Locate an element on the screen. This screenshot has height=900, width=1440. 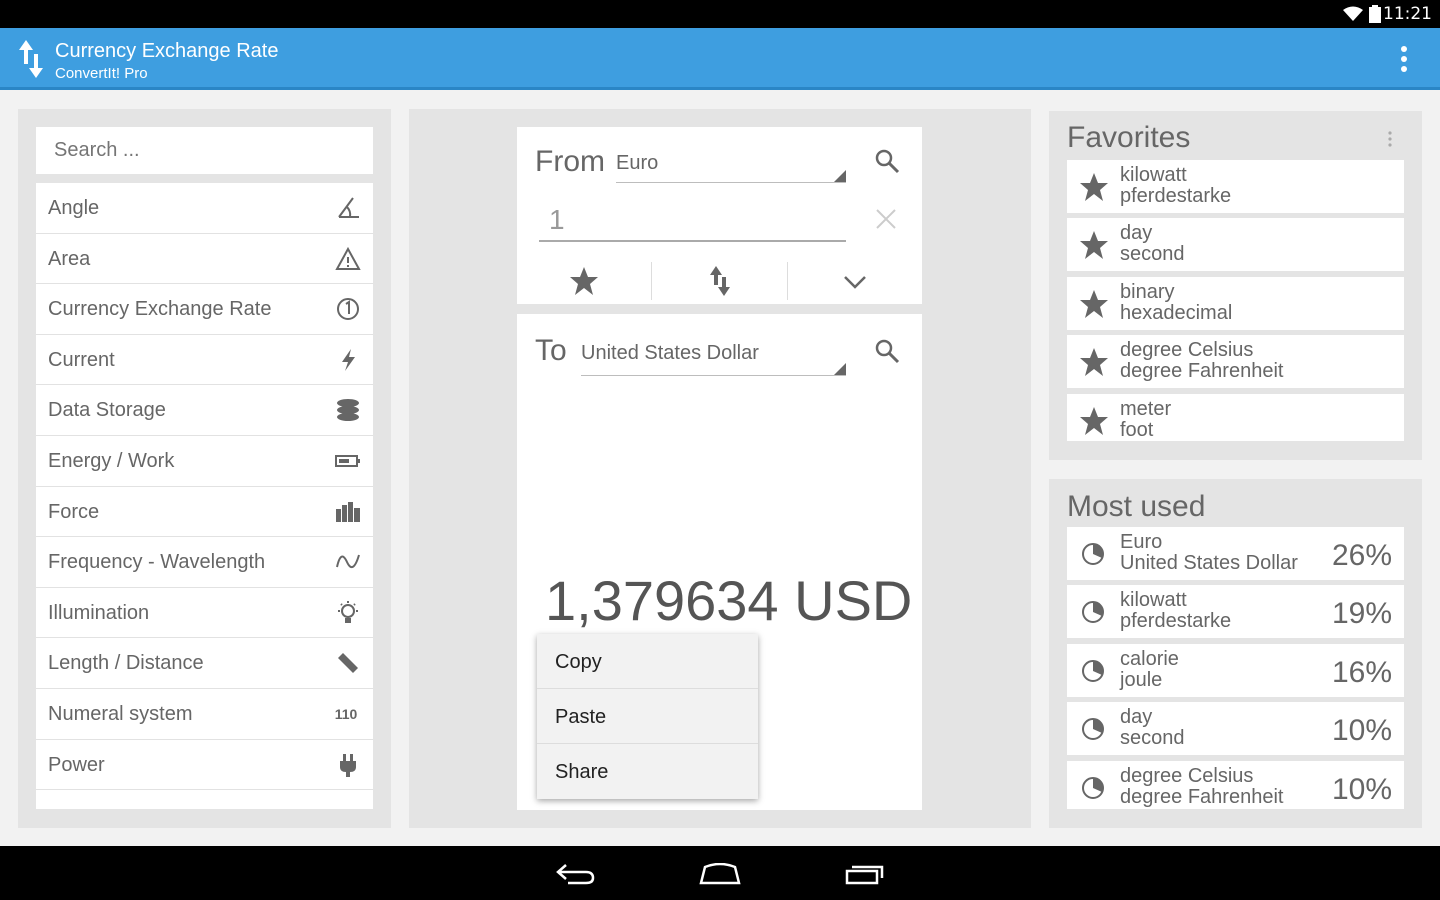
category-label: Data Storage is located at coordinates (107, 410).